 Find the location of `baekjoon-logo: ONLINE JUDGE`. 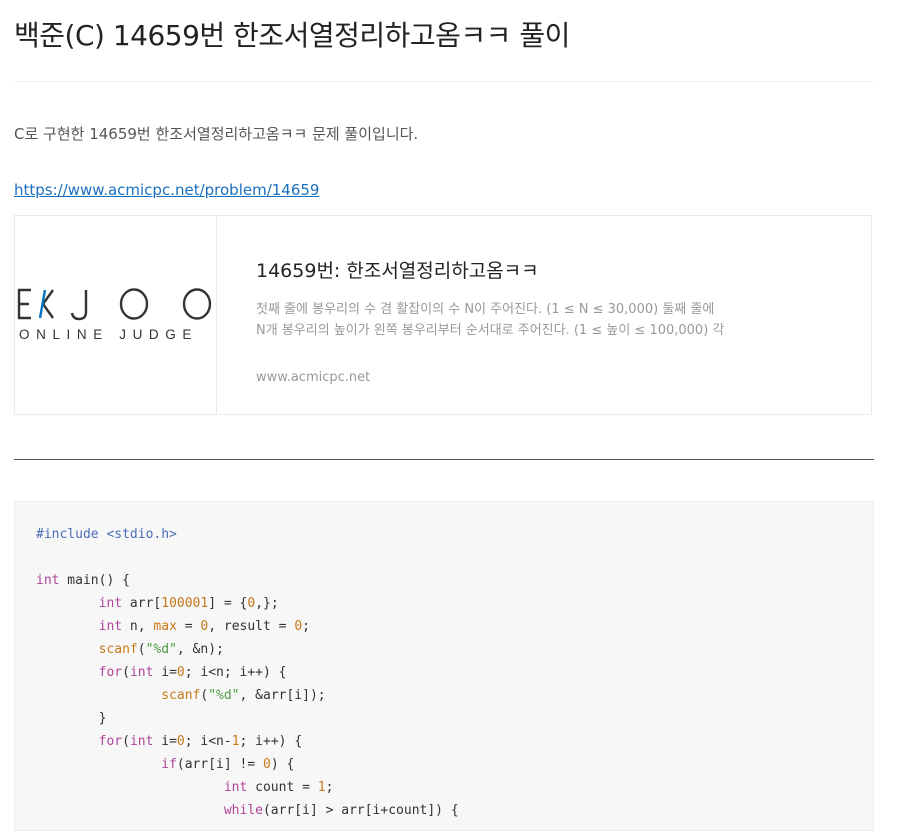

baekjoon-logo: ONLINE JUDGE is located at coordinates (114, 315).